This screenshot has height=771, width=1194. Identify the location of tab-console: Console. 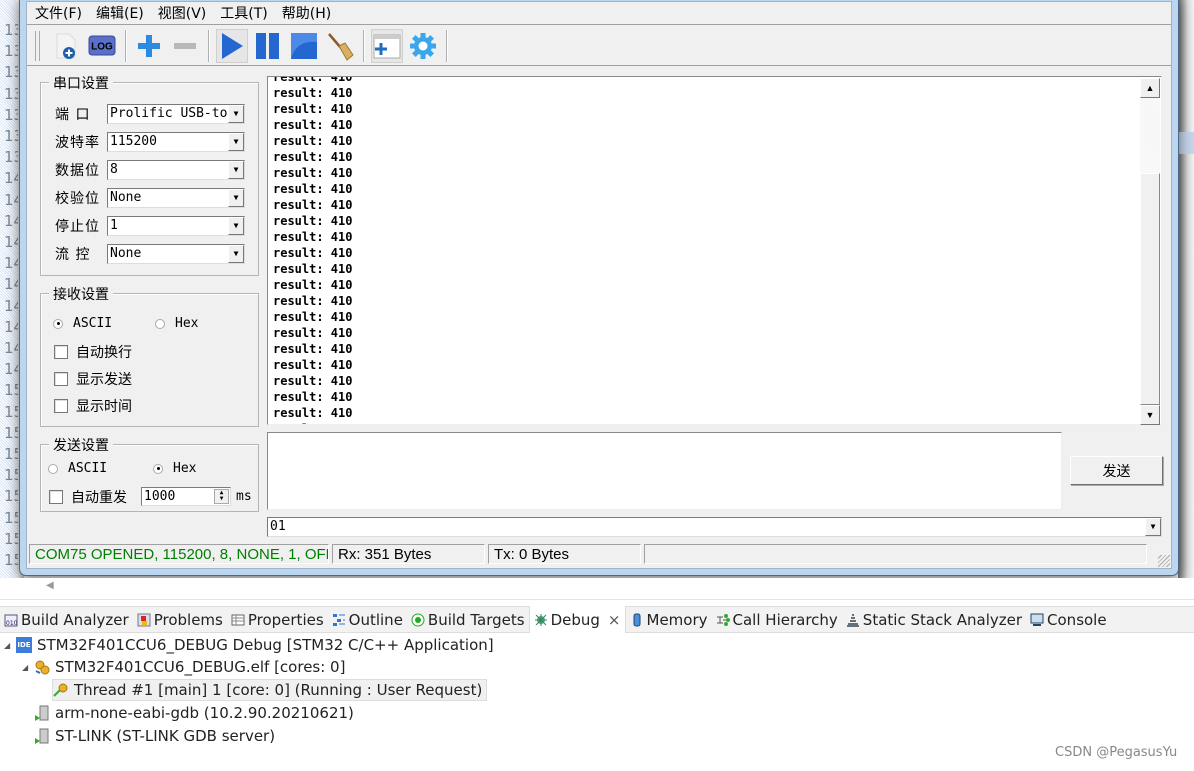
(1068, 619).